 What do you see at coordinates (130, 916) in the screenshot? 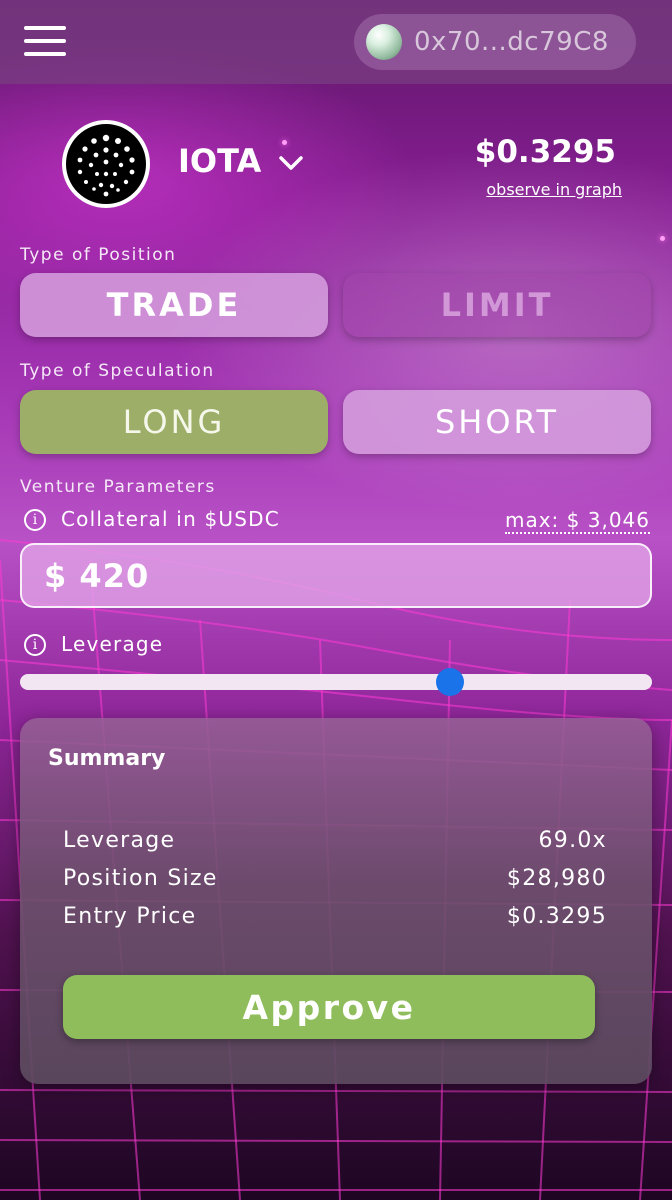
I see `summary-row-label: Entry Price` at bounding box center [130, 916].